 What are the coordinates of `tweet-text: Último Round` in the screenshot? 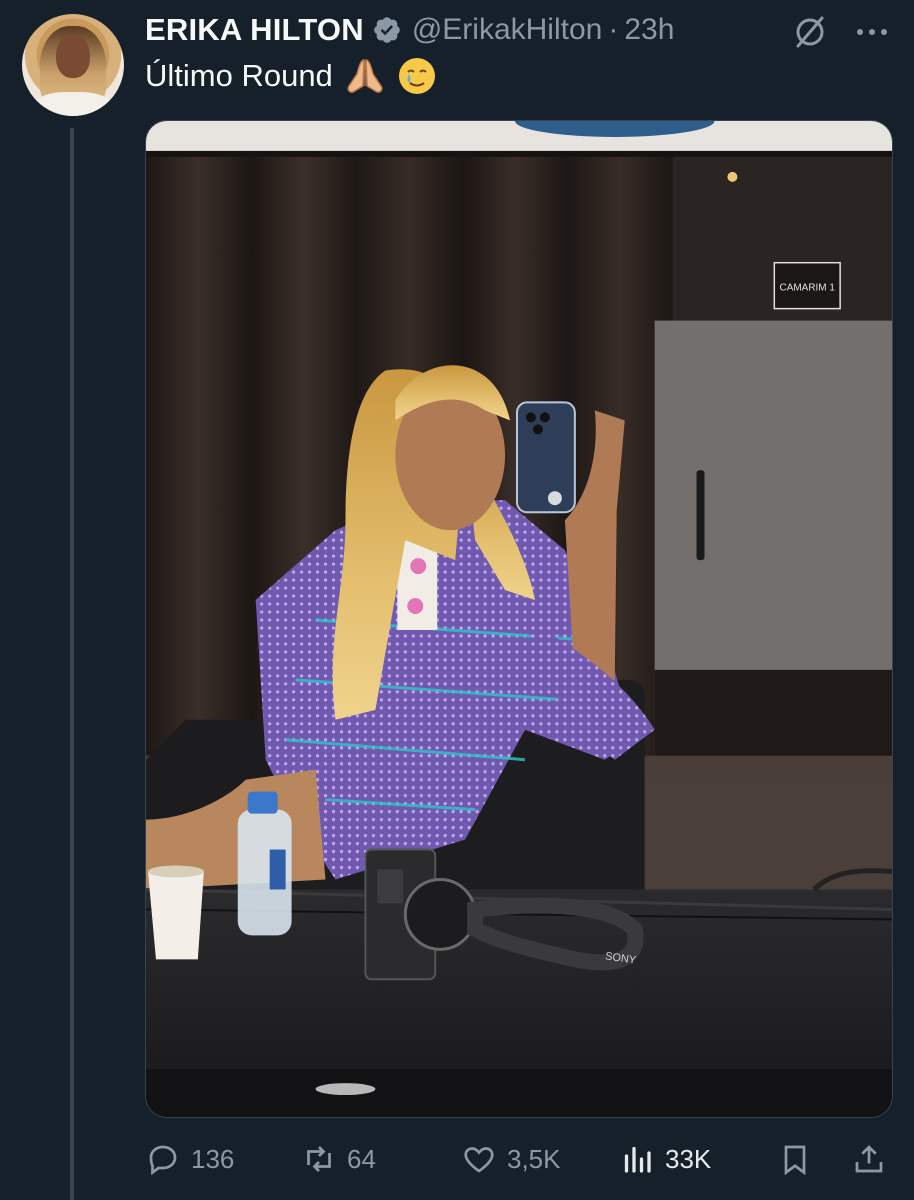 It's located at (291, 76).